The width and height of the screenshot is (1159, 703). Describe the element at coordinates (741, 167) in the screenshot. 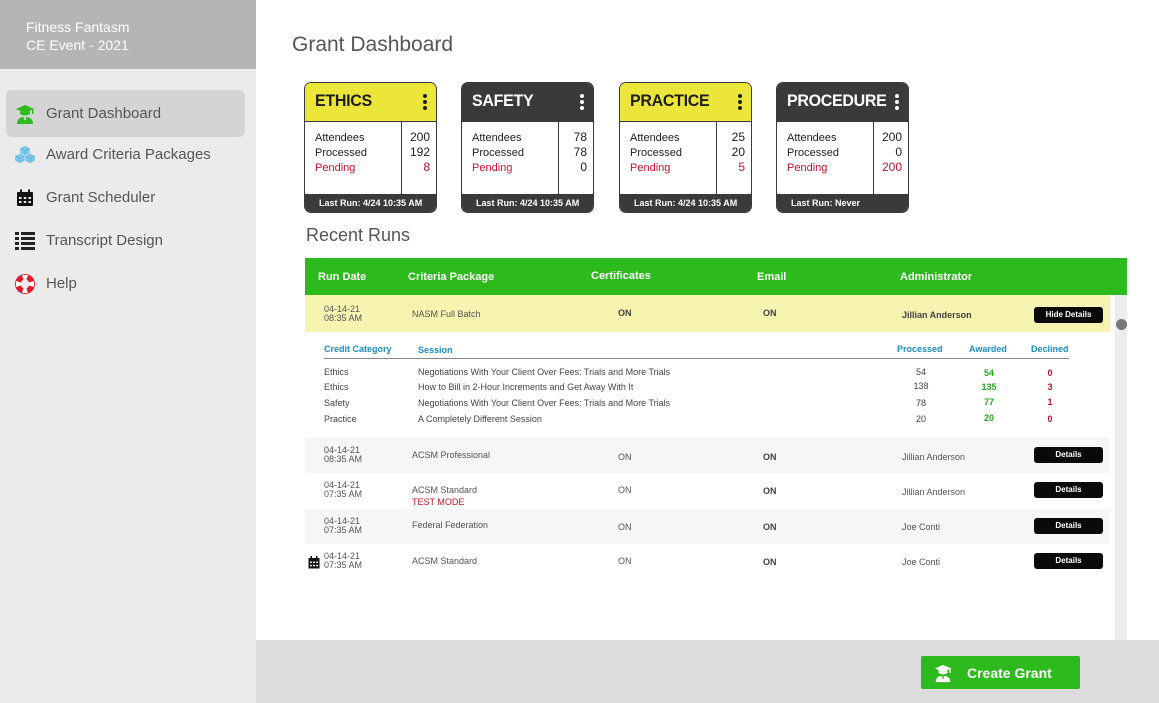

I see `pending-value: 5` at that location.